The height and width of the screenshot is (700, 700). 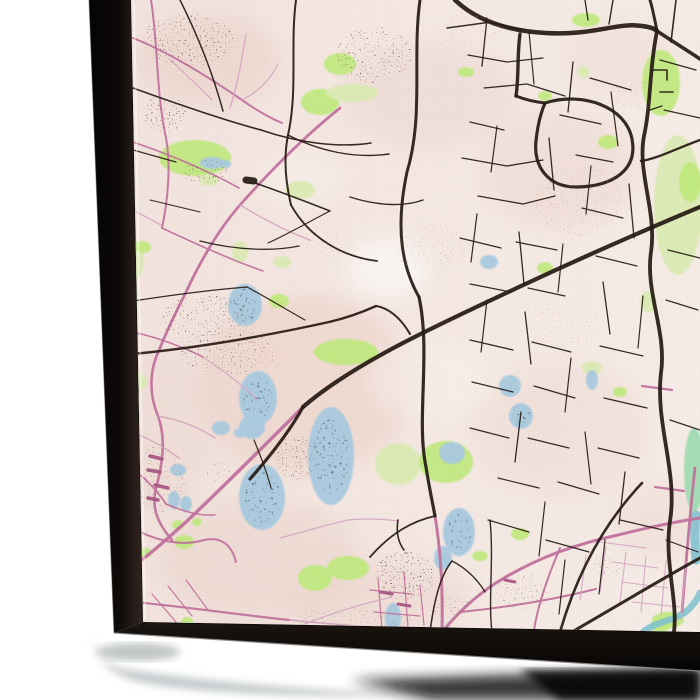 I want to click on shadow-corner-core, so click(x=138, y=652).